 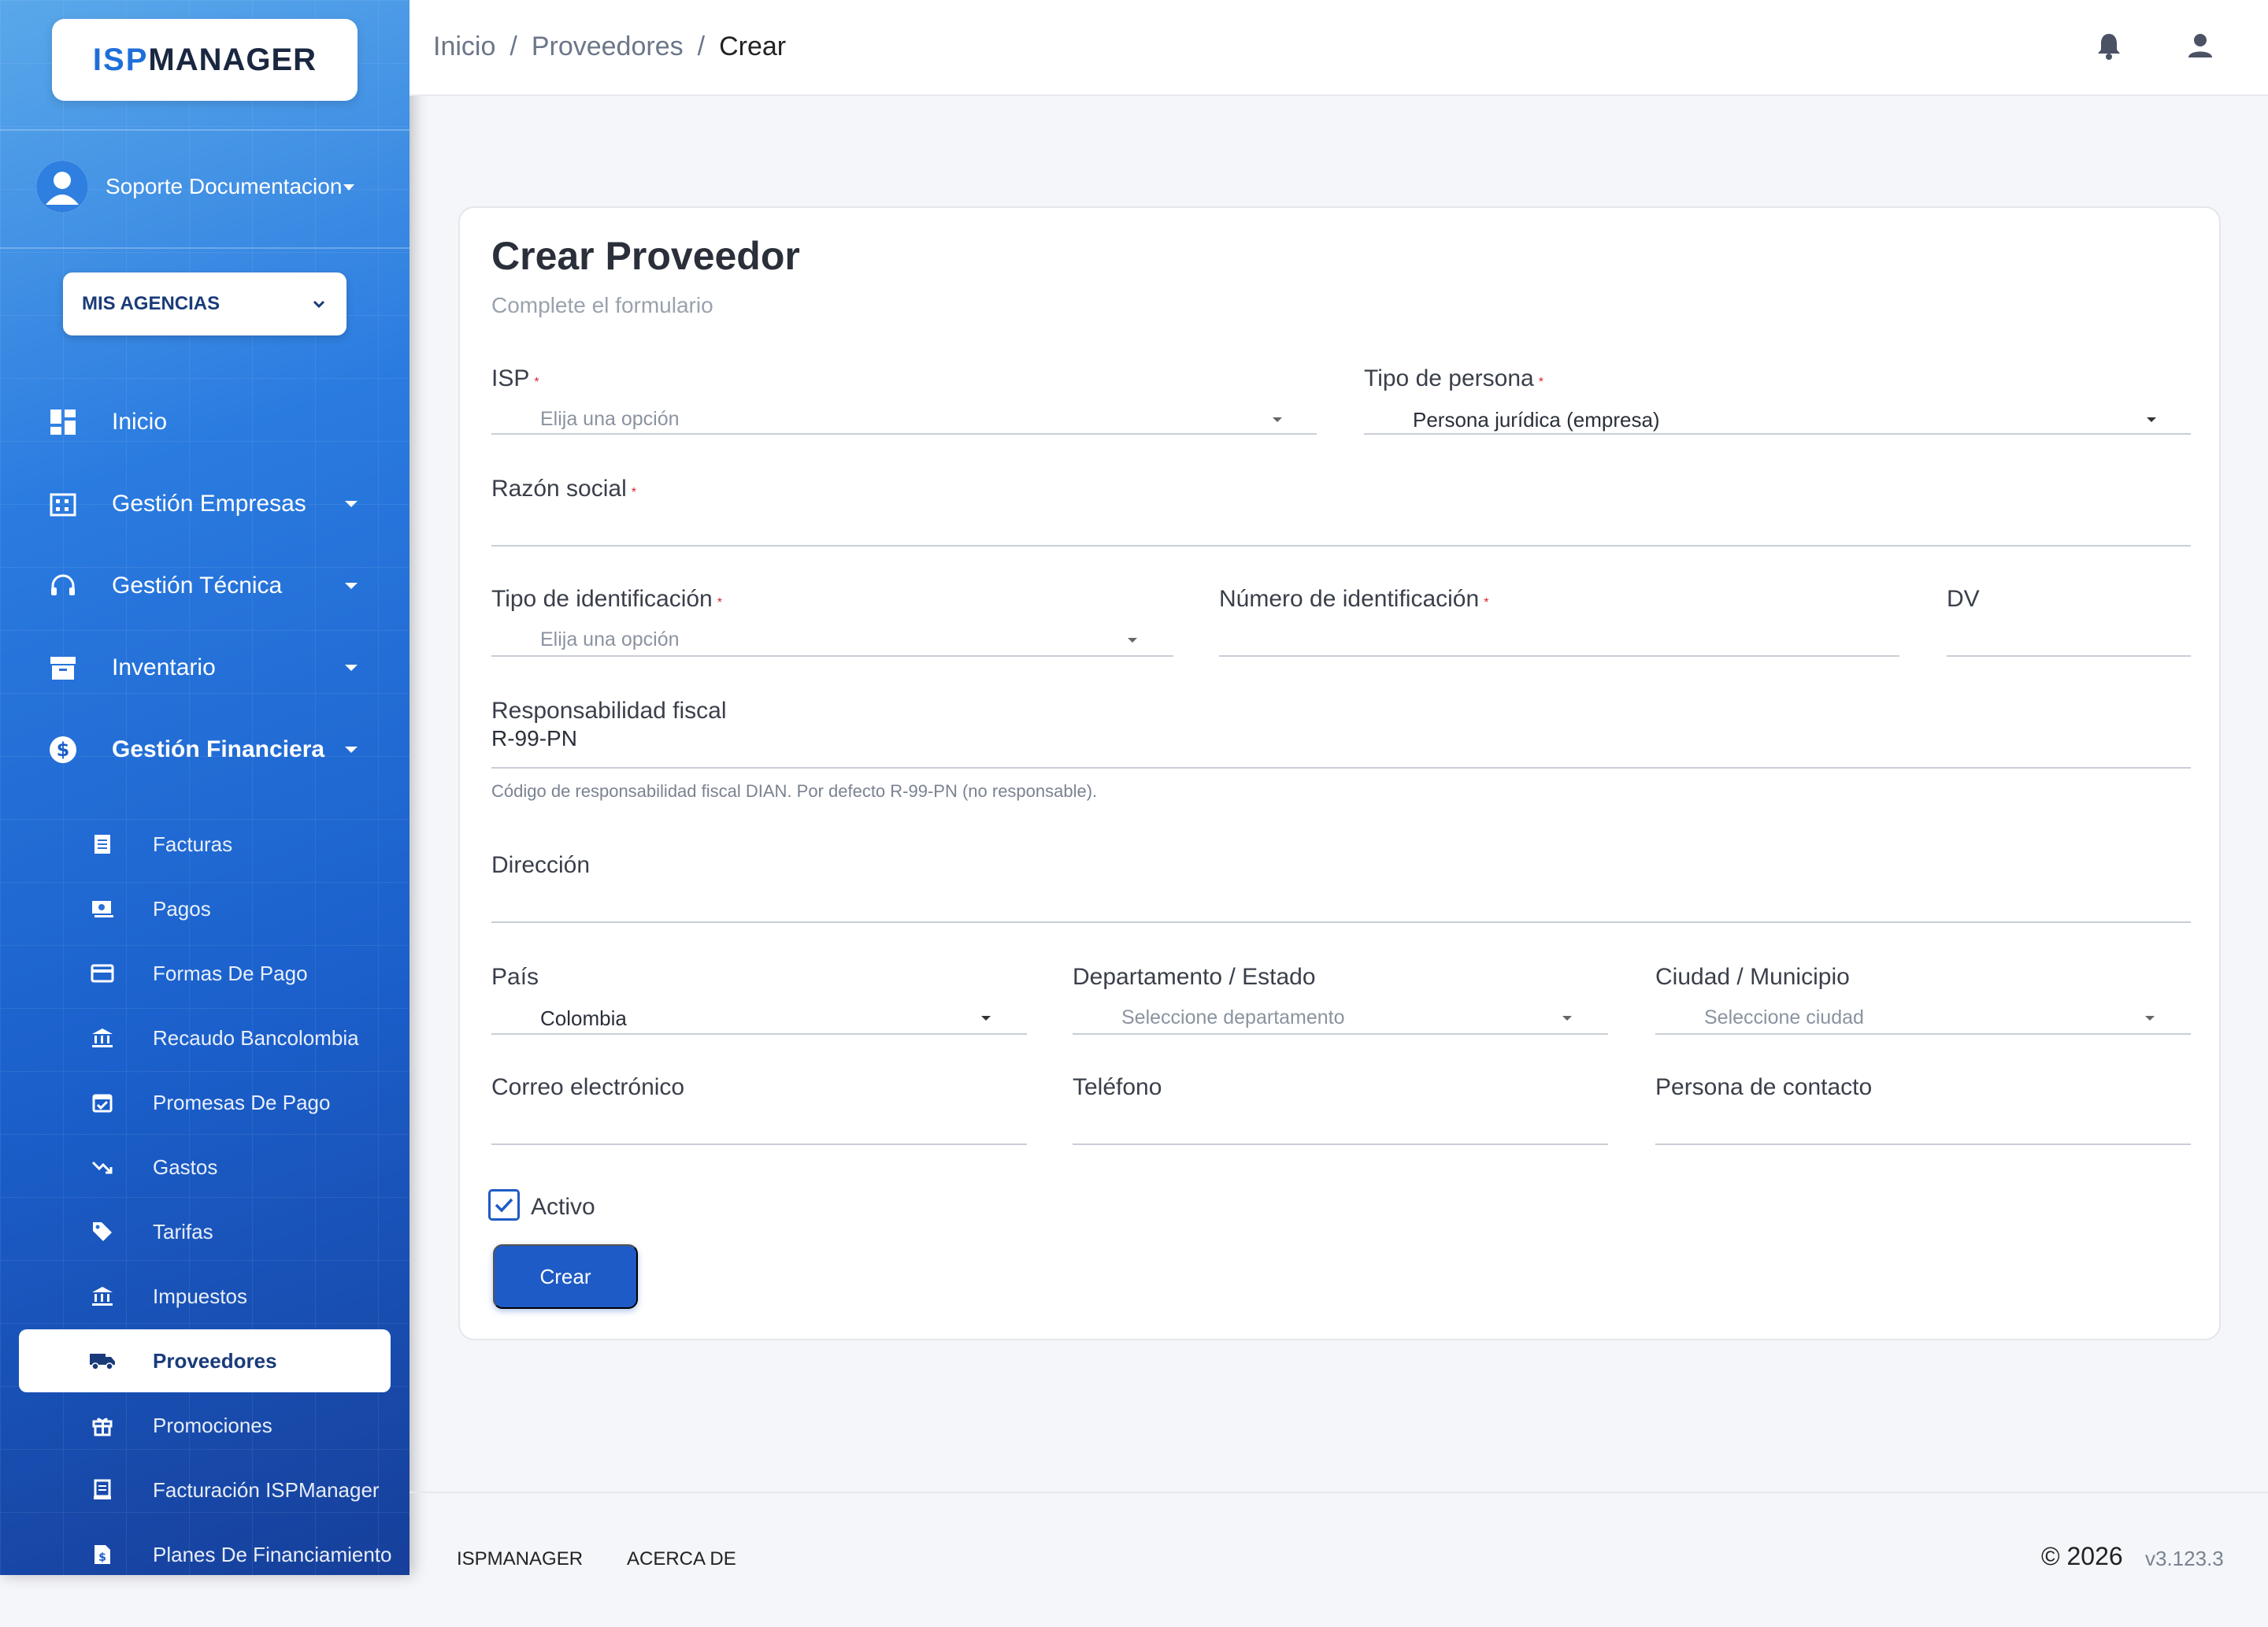 I want to click on contacto-input: Persona de contacto, so click(x=1923, y=1110).